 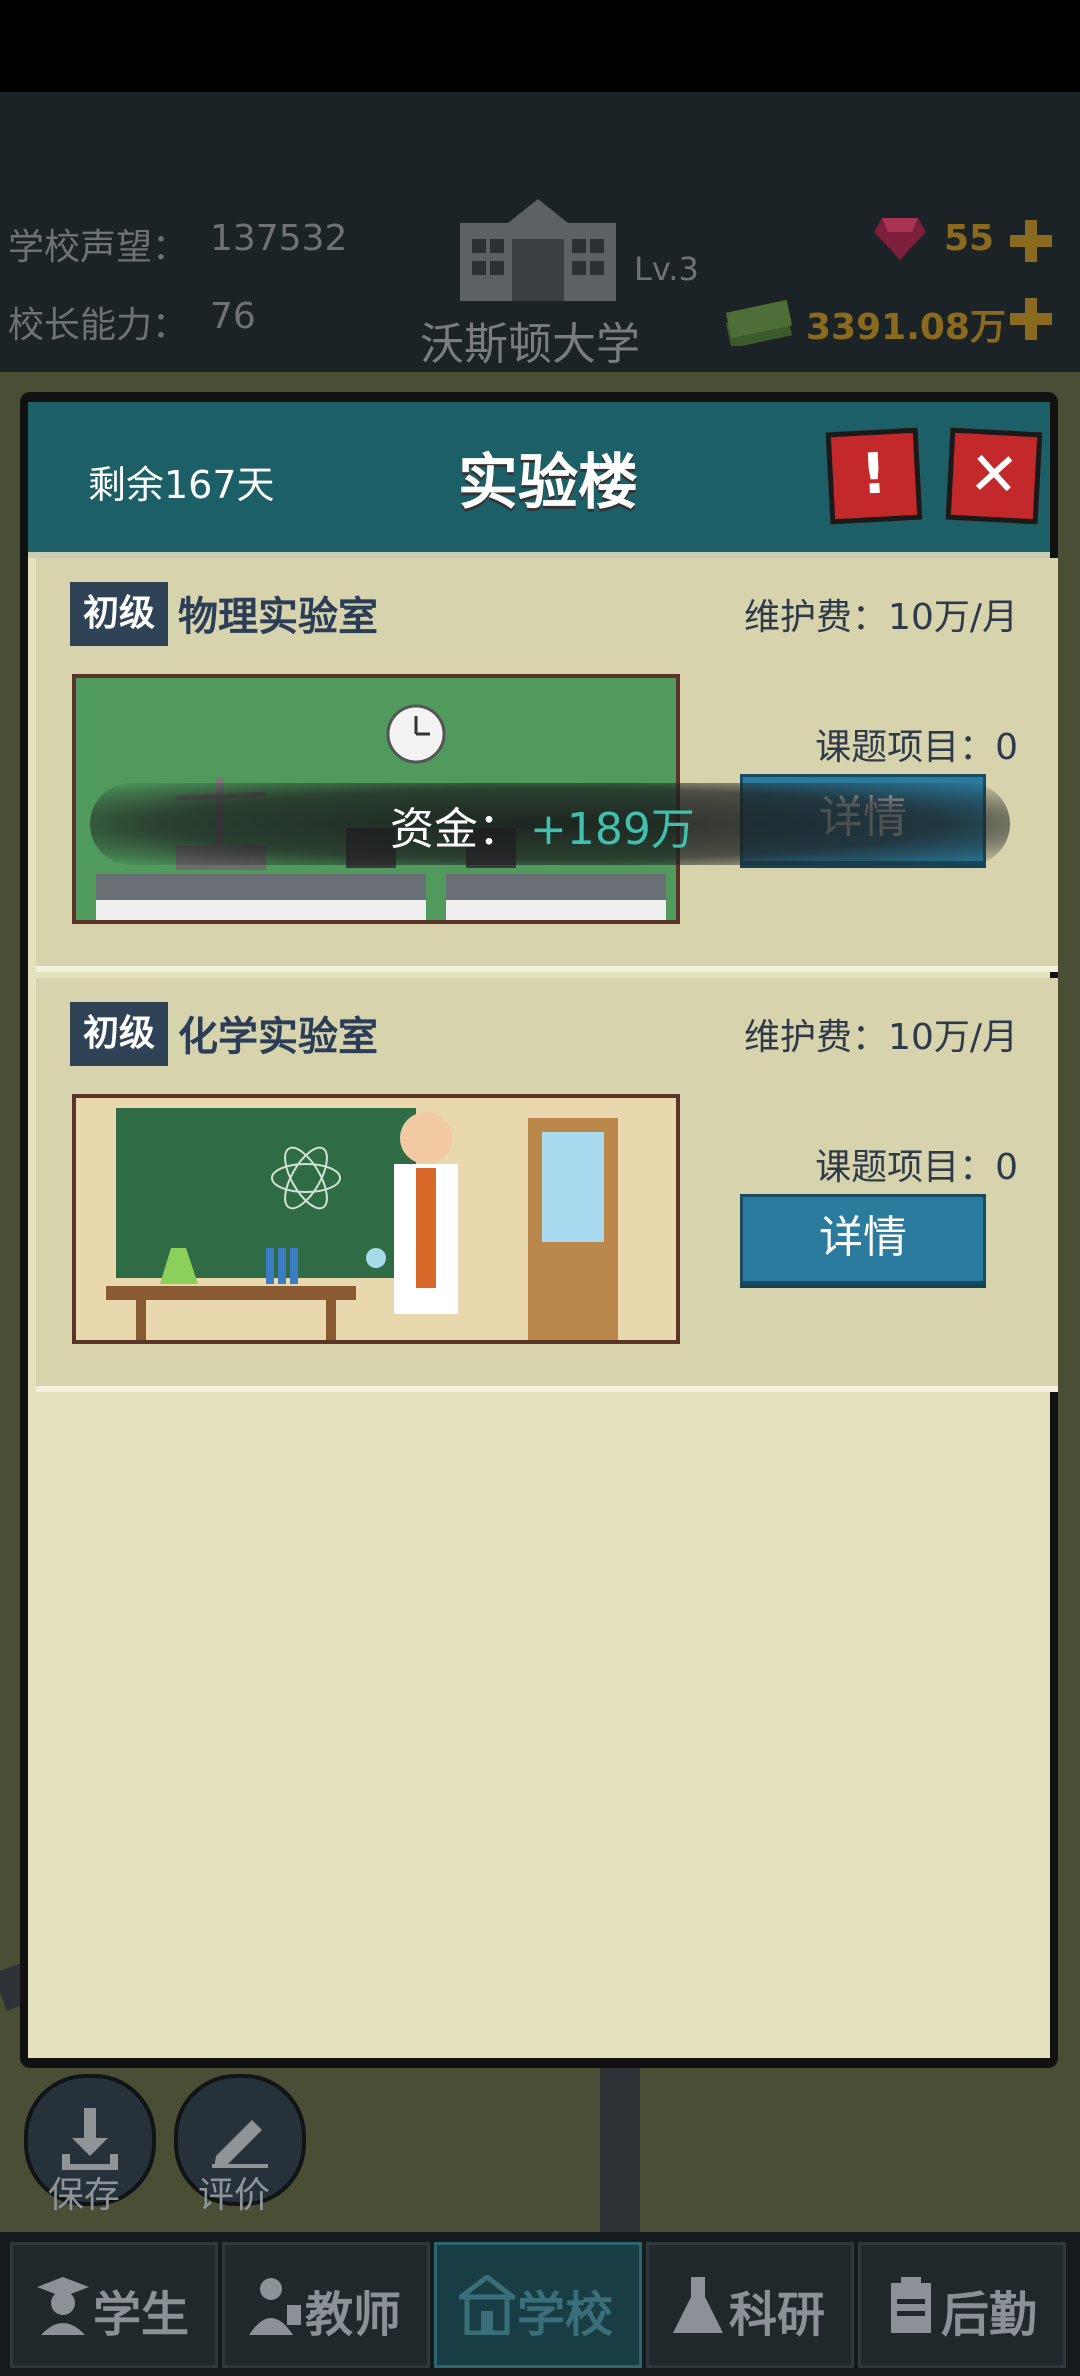 What do you see at coordinates (353, 2315) in the screenshot?
I see `tab-label: 教师` at bounding box center [353, 2315].